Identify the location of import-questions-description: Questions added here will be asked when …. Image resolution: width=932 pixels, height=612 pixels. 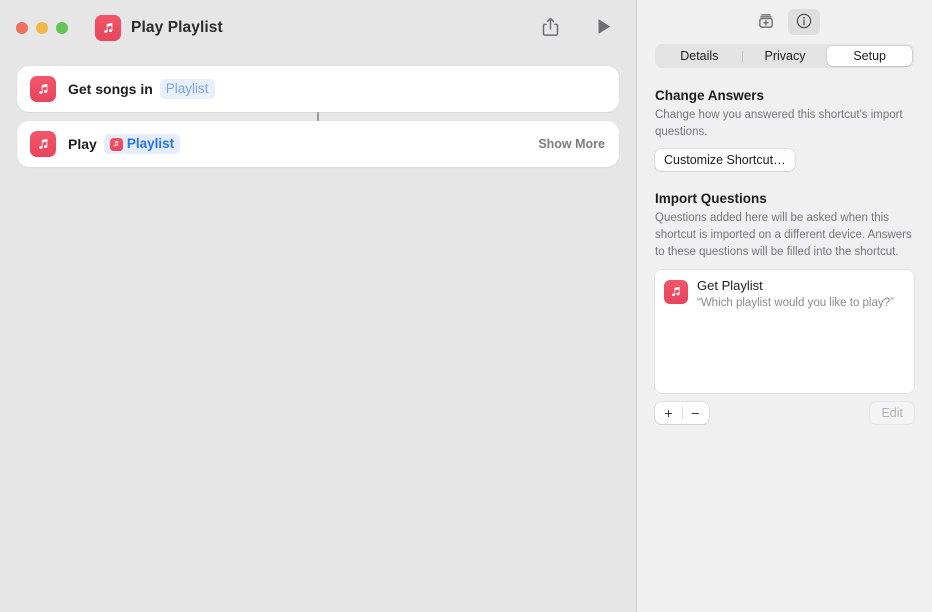
(783, 235).